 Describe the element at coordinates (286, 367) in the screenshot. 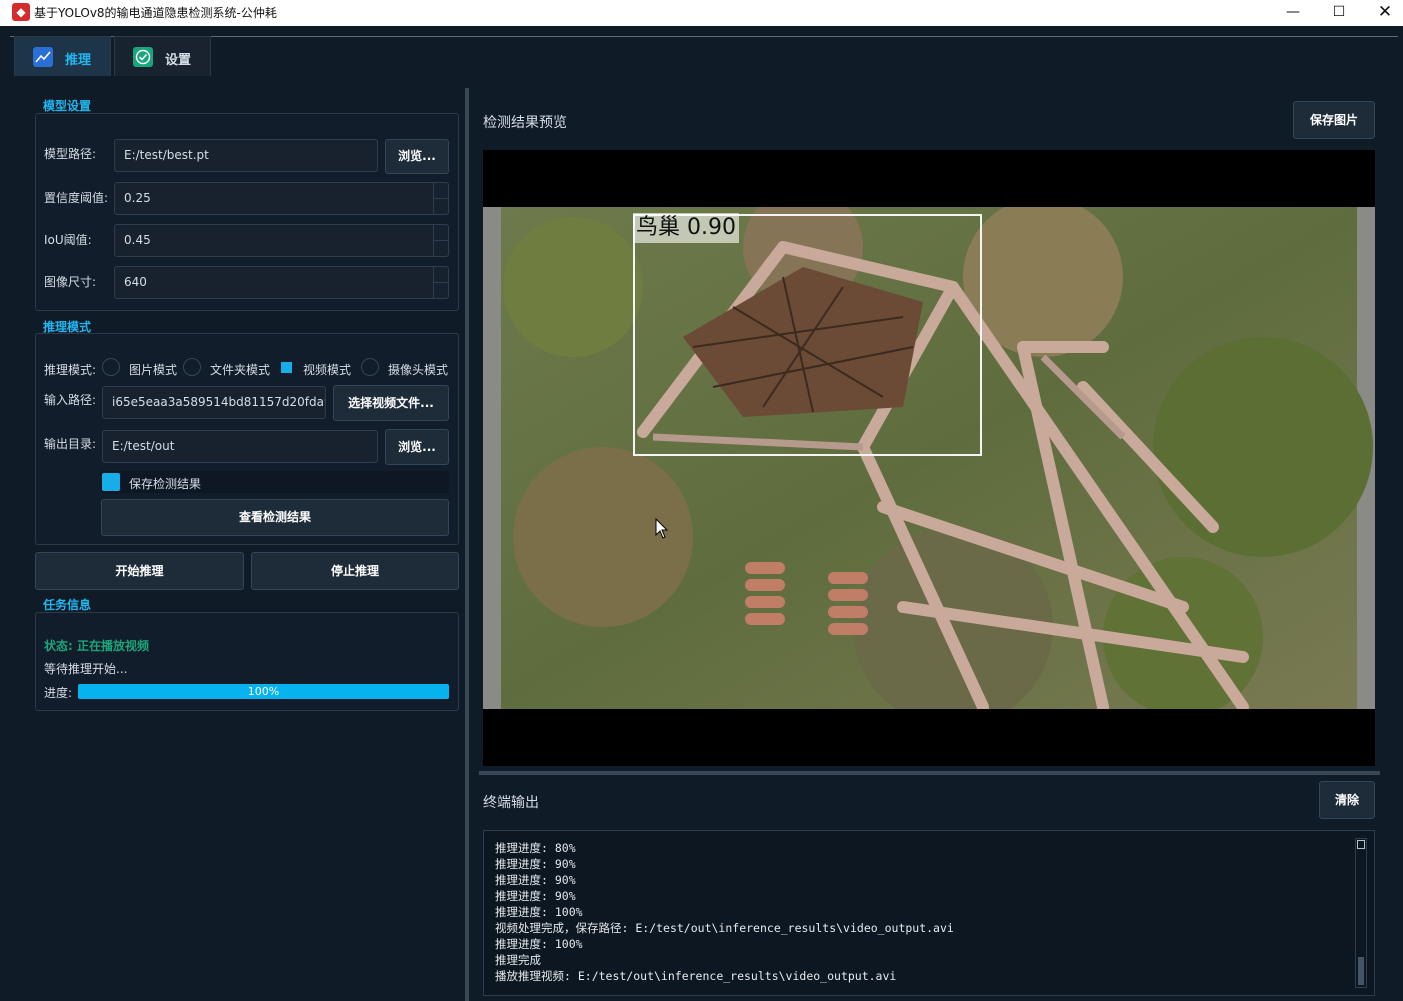

I see `radio-video-mode` at that location.